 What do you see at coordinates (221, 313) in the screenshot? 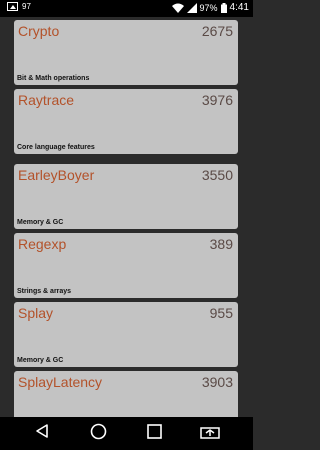
I see `benchmark-score: 955` at bounding box center [221, 313].